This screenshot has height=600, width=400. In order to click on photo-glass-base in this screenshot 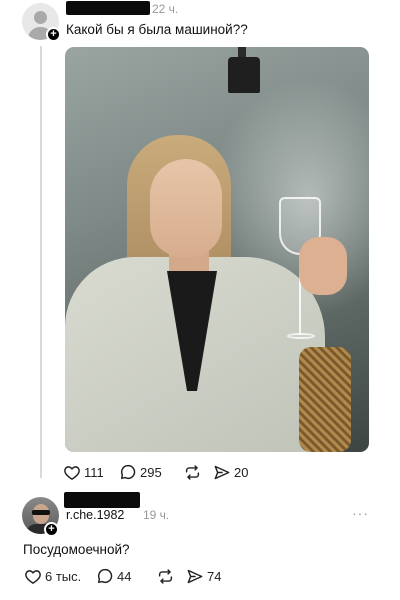, I will do `click(301, 336)`.